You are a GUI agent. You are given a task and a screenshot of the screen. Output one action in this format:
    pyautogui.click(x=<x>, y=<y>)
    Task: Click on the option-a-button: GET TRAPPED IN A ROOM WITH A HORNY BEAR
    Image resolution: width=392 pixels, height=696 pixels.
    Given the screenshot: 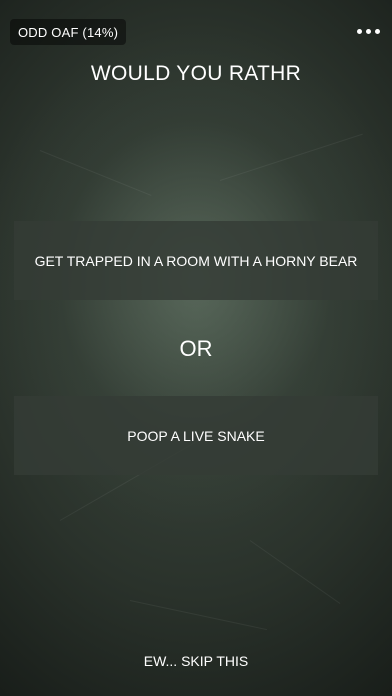 What is the action you would take?
    pyautogui.click(x=196, y=260)
    